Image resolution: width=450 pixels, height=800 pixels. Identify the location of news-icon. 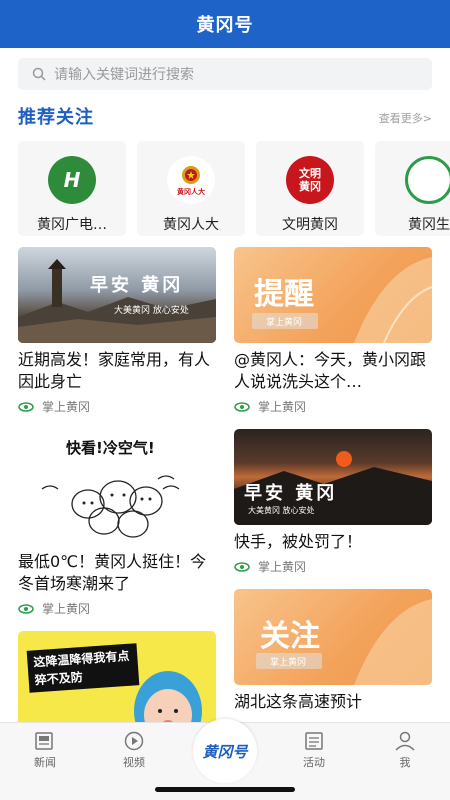
(44, 741).